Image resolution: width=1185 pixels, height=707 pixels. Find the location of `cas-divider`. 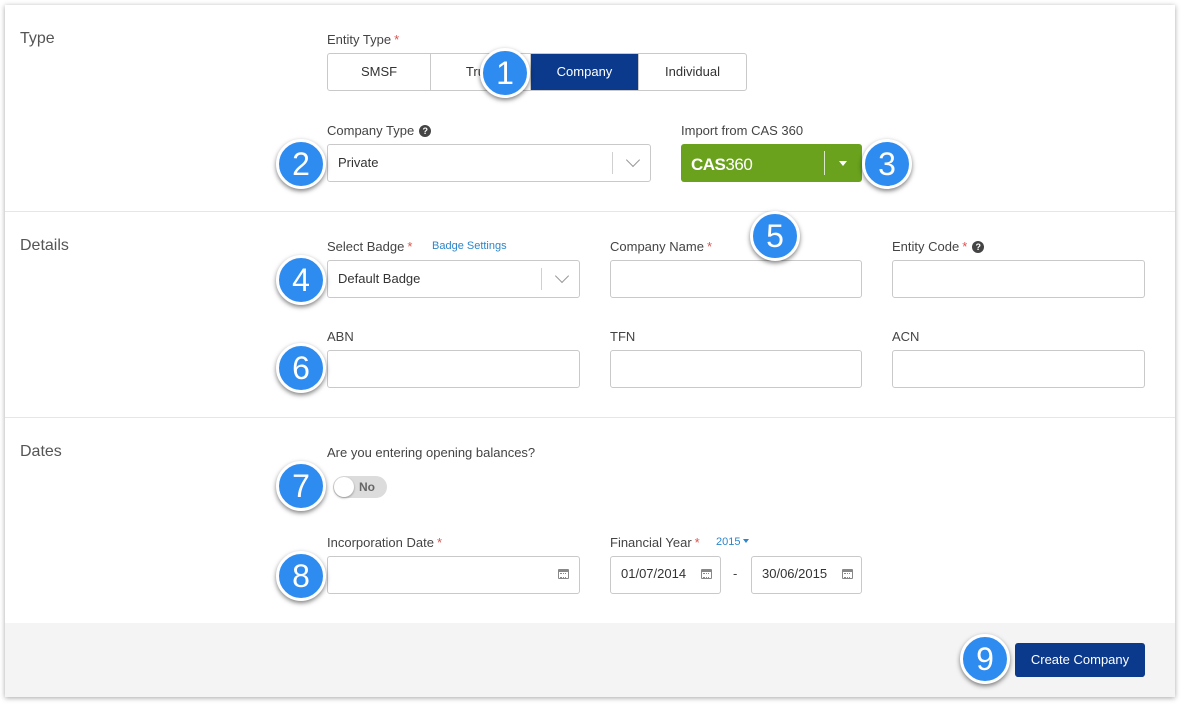

cas-divider is located at coordinates (824, 163).